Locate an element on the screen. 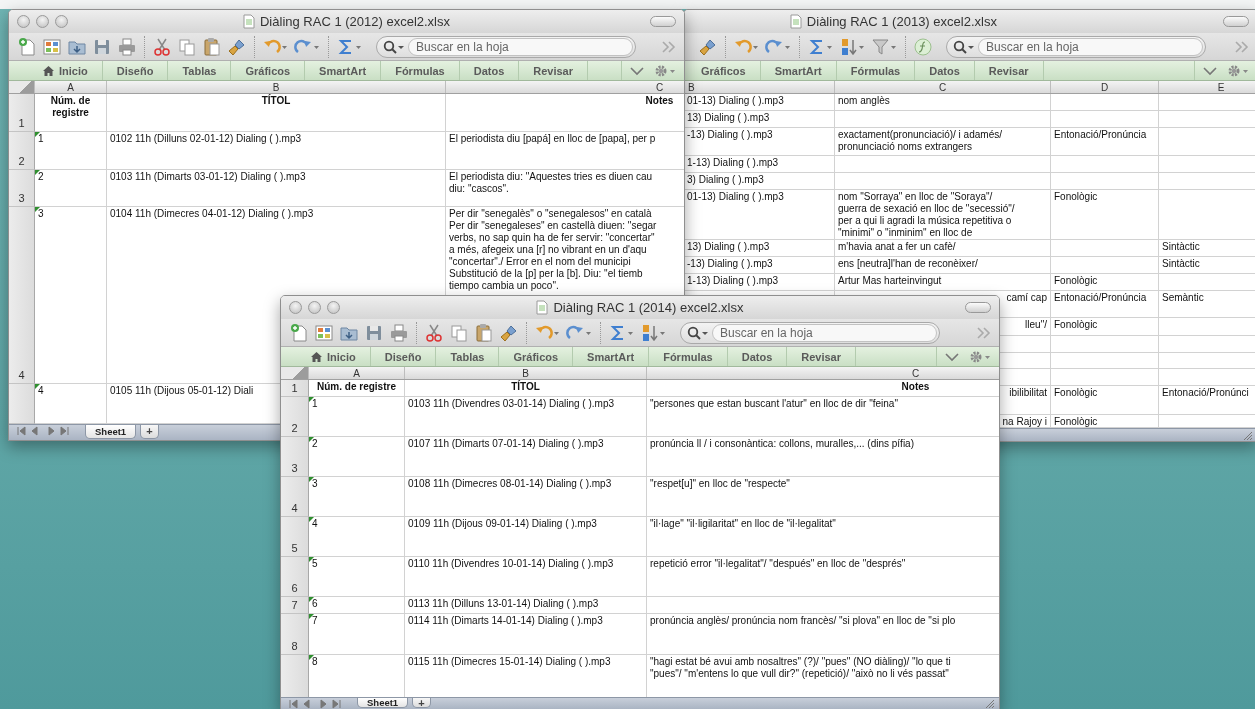 The height and width of the screenshot is (709, 1255). table-cell-text: 1-13) Dialing ( ).mp3 is located at coordinates (733, 163).